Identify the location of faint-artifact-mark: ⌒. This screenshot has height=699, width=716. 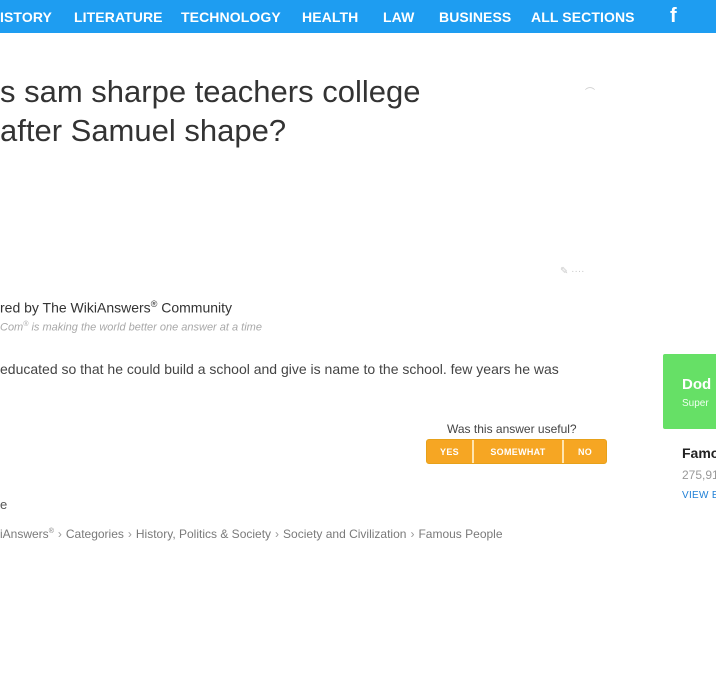
(590, 93).